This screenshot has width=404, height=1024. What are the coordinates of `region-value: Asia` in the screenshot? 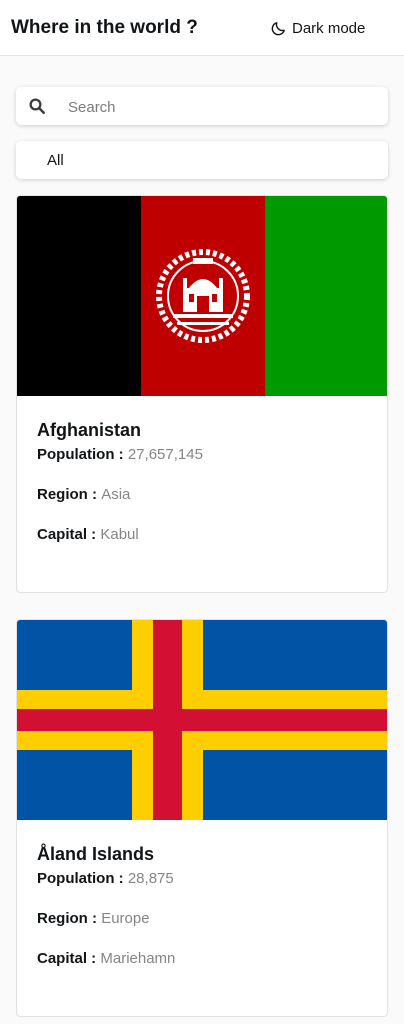 It's located at (116, 494).